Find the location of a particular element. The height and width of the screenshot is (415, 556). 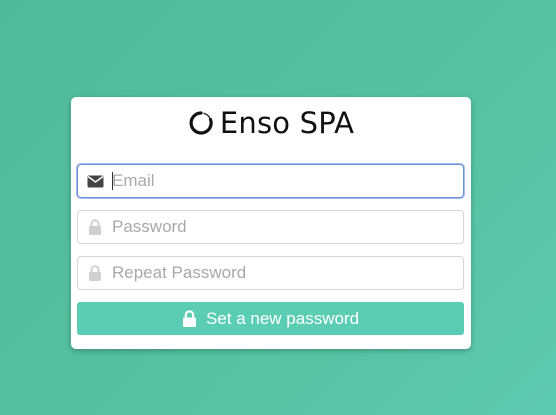

password-field is located at coordinates (270, 227).